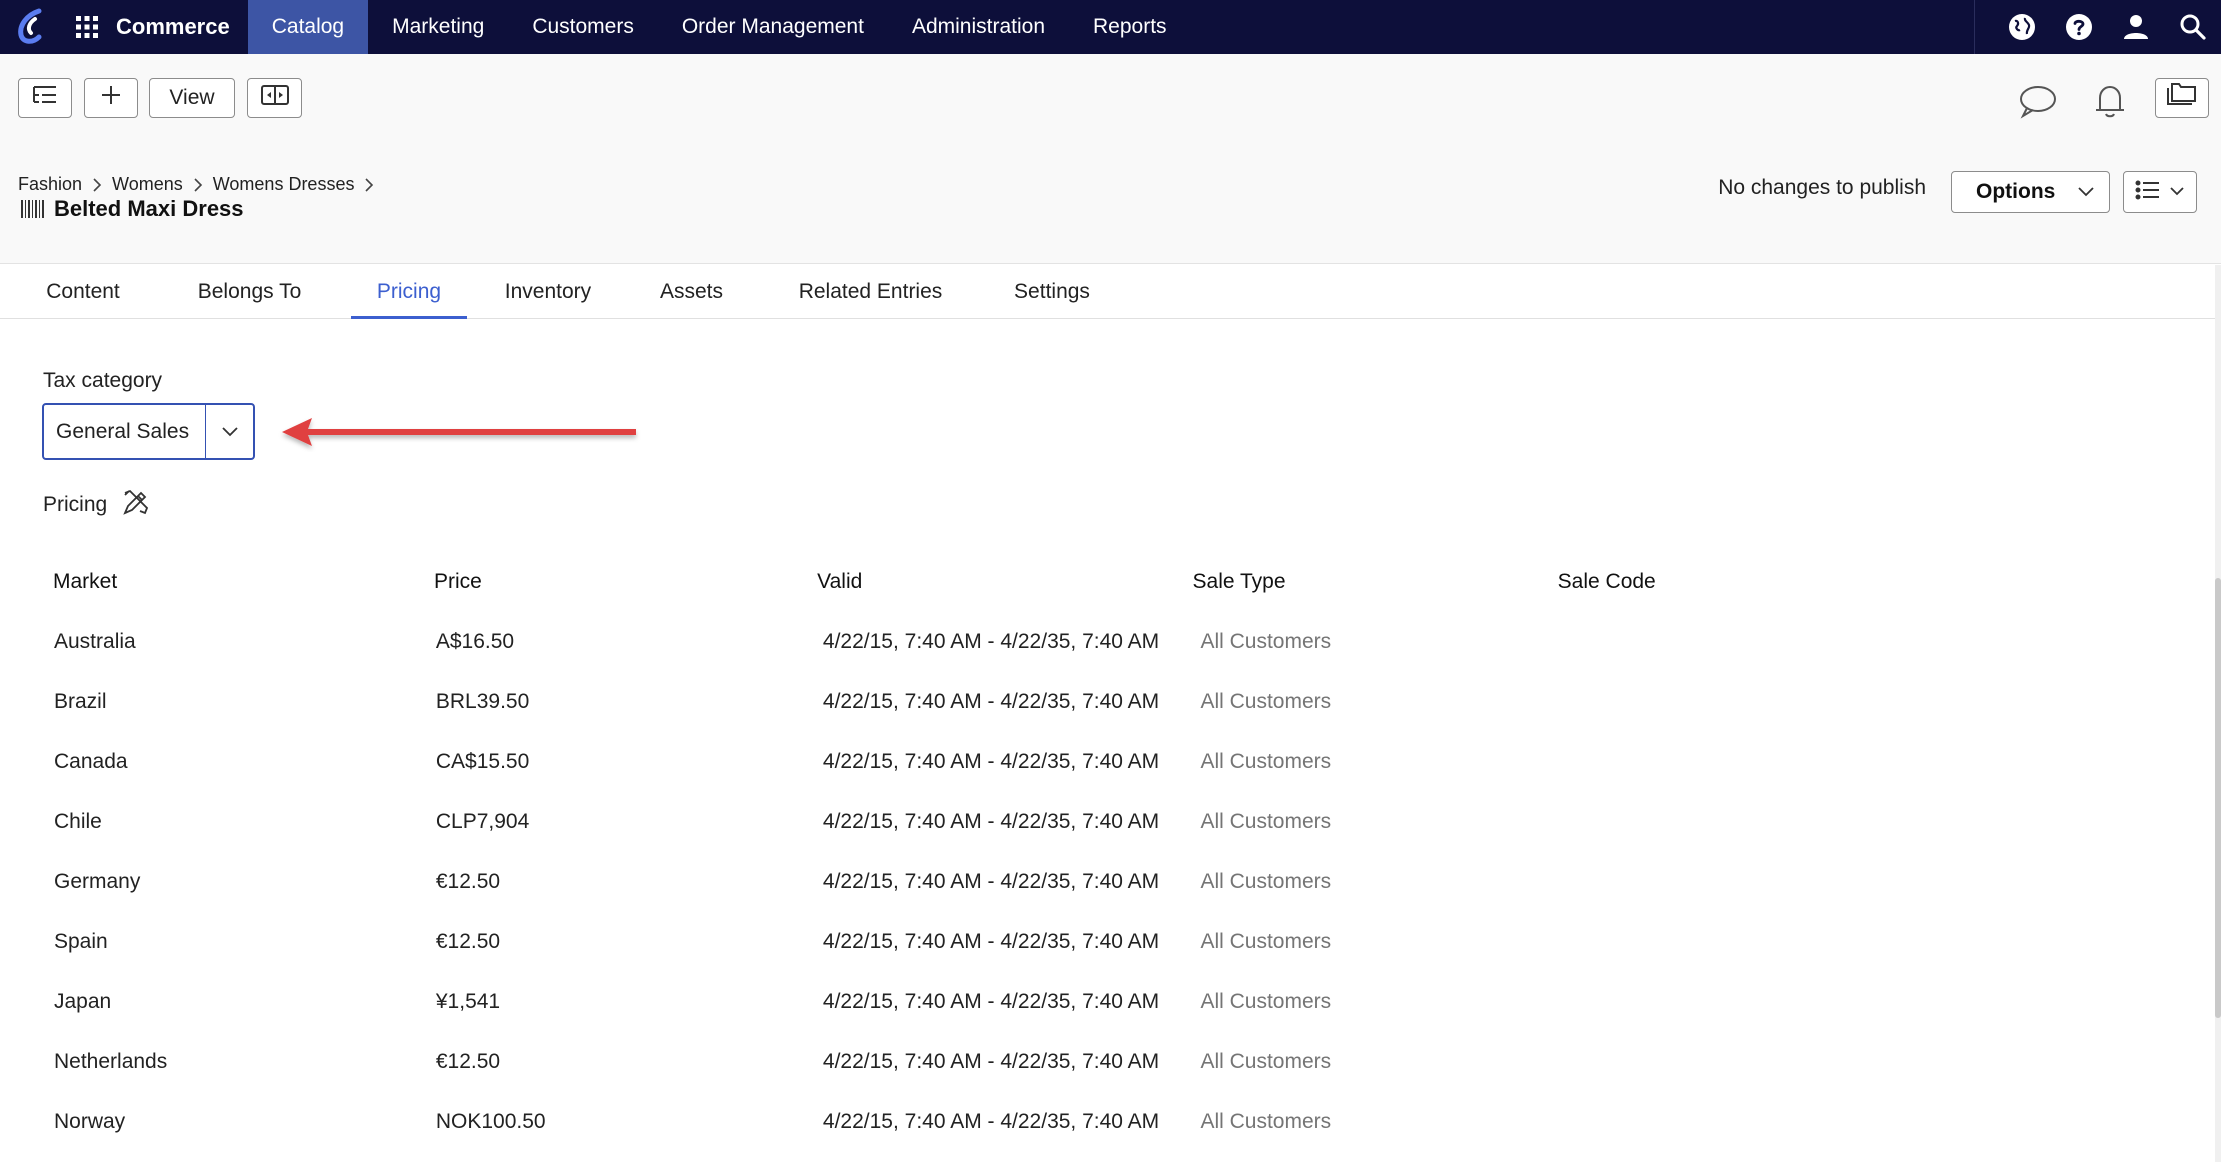 The image size is (2221, 1162). Describe the element at coordinates (78, 821) in the screenshot. I see `market-cell: Chile` at that location.